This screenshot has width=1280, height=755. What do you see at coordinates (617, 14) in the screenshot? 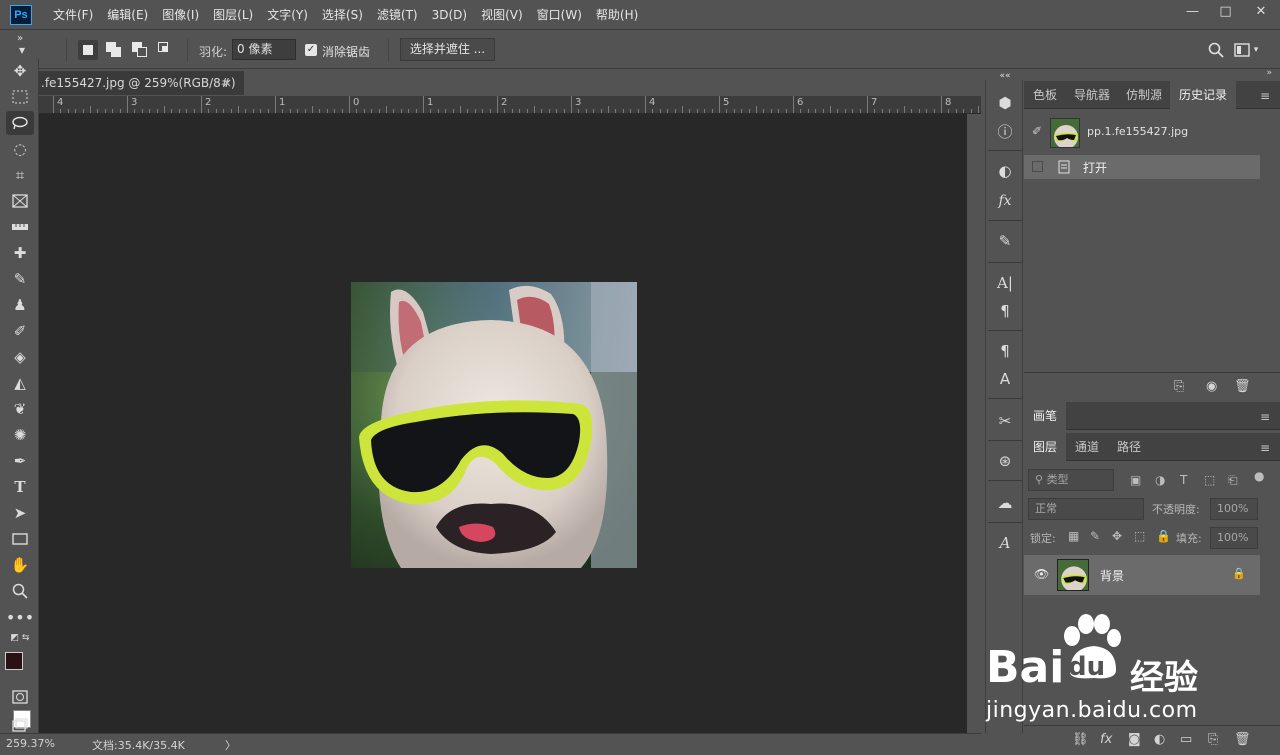
I see `menu-help: 帮助(H)` at bounding box center [617, 14].